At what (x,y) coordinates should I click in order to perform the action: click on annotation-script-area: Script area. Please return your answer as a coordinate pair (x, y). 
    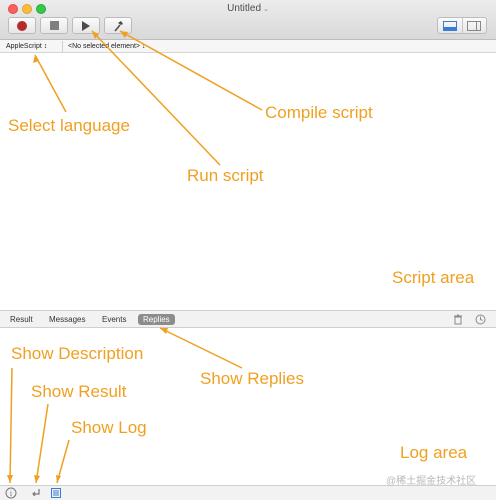
    Looking at the image, I should click on (433, 277).